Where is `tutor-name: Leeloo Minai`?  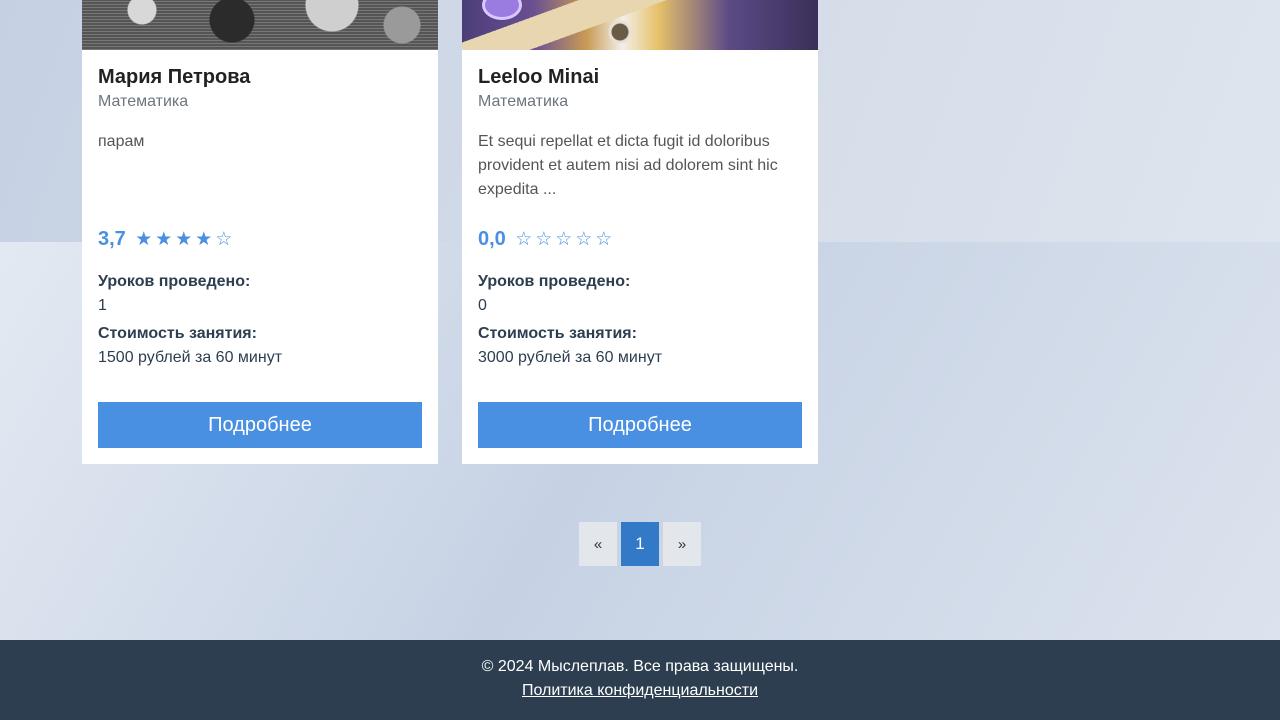
tutor-name: Leeloo Minai is located at coordinates (539, 77).